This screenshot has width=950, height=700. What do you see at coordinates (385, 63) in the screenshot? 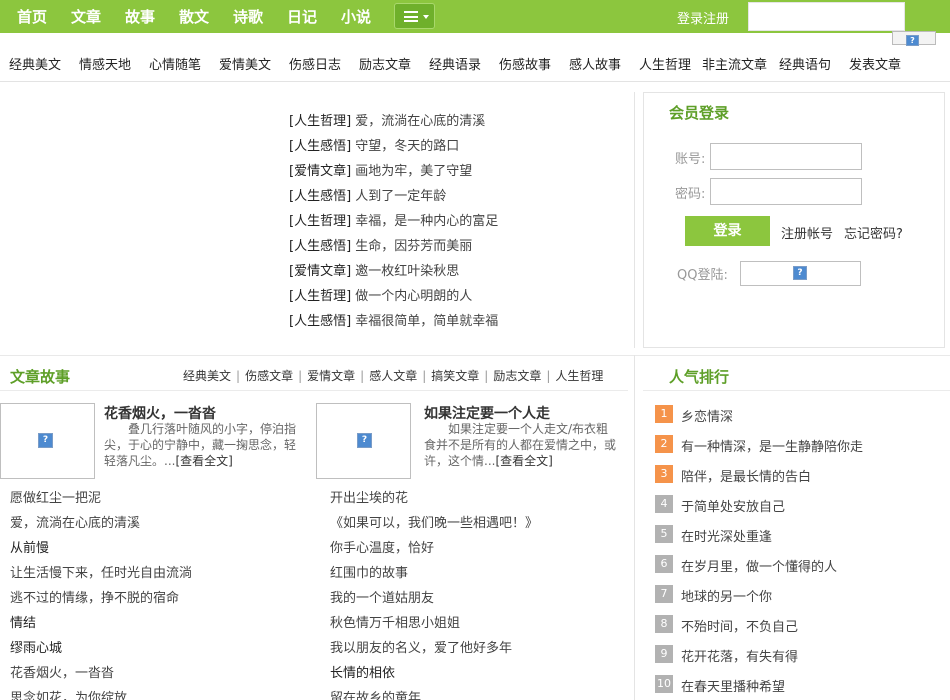
I see `category-link: 励志文章` at bounding box center [385, 63].